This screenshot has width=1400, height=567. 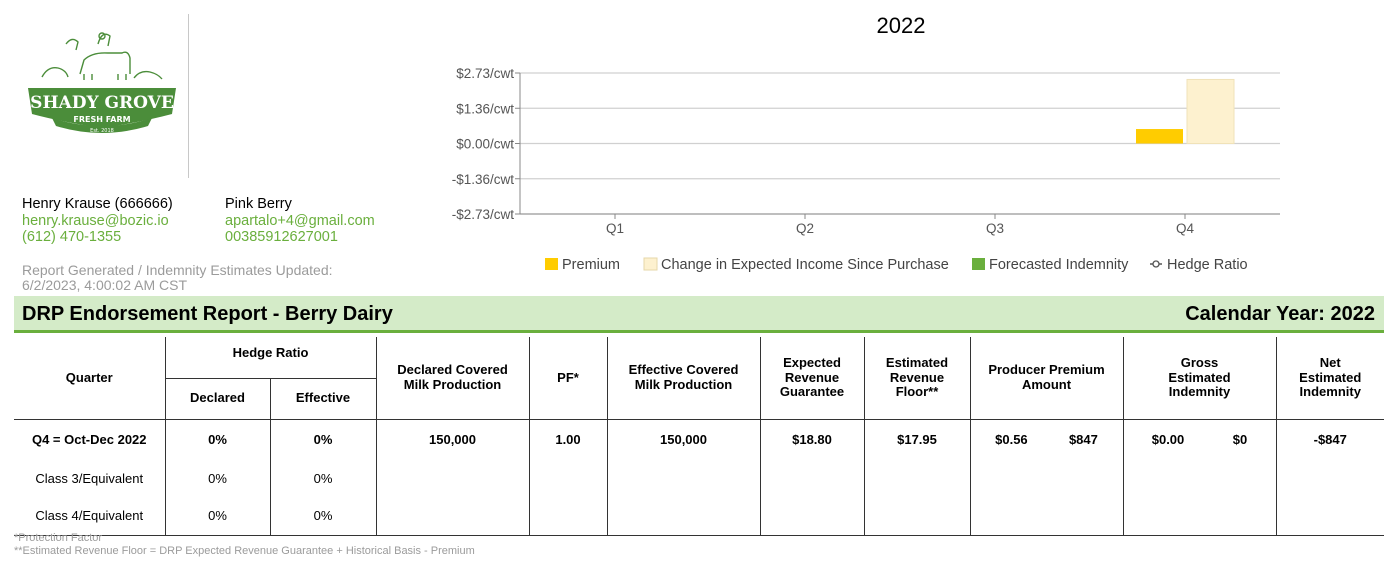 I want to click on y-tick-label: -$1.36/cwt, so click(x=483, y=179).